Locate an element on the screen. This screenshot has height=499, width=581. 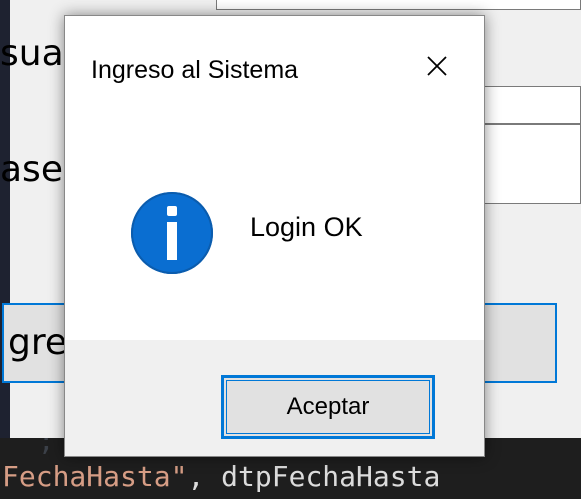
dialog-title: Ingreso al Sistema is located at coordinates (195, 70).